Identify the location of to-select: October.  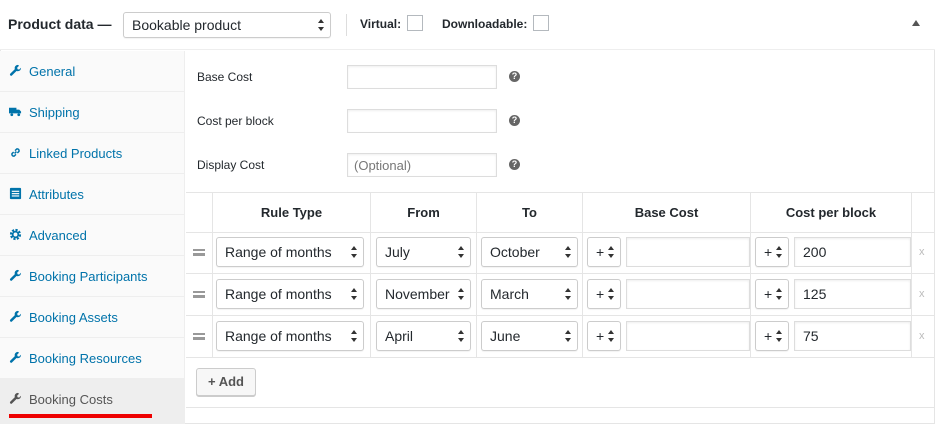
(529, 252).